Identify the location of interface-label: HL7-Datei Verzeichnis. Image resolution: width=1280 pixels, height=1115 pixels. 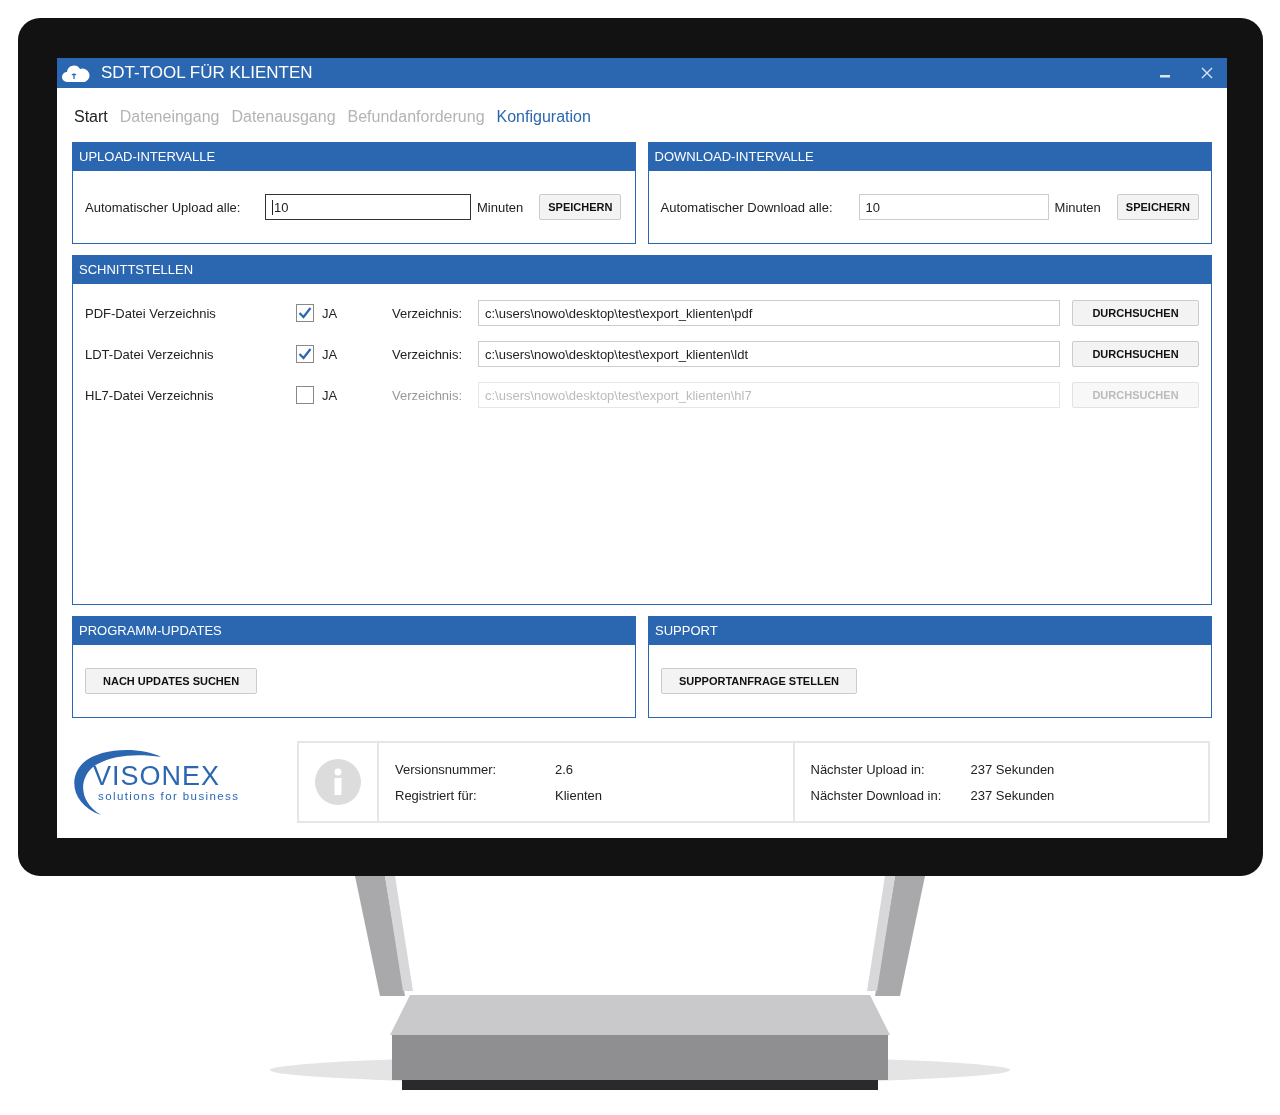
(150, 395).